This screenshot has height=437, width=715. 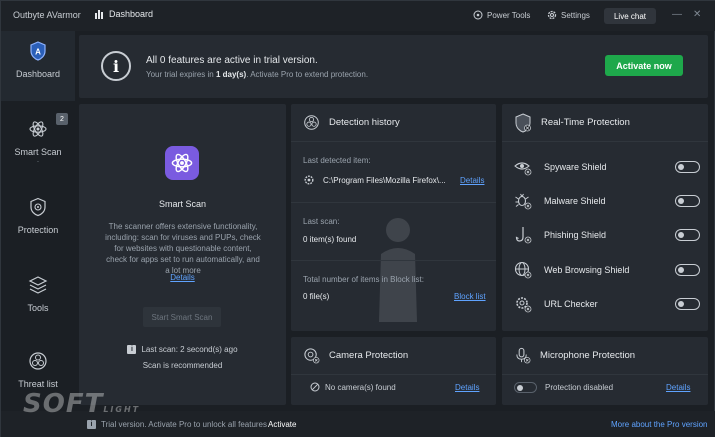 What do you see at coordinates (398, 270) in the screenshot?
I see `watermark-figure-icon` at bounding box center [398, 270].